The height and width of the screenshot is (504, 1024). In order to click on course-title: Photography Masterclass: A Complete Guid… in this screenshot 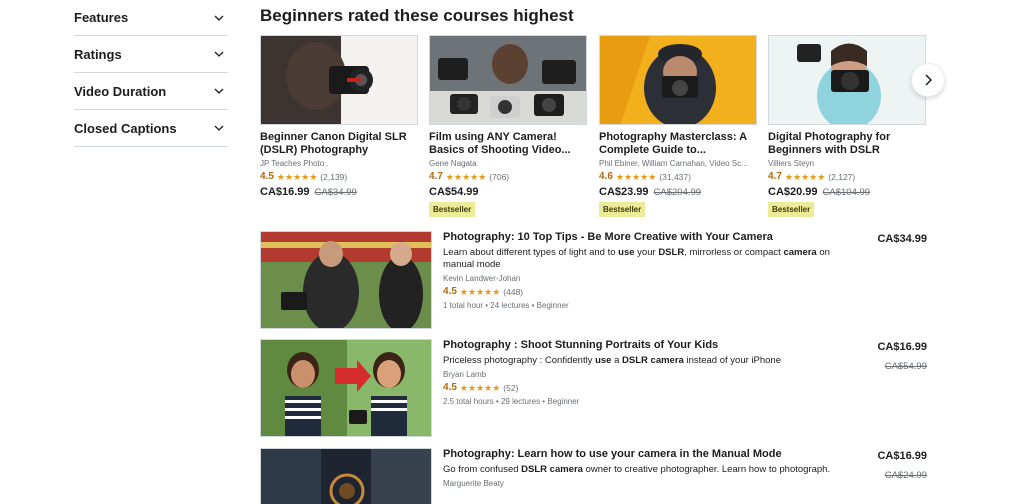, I will do `click(673, 143)`.